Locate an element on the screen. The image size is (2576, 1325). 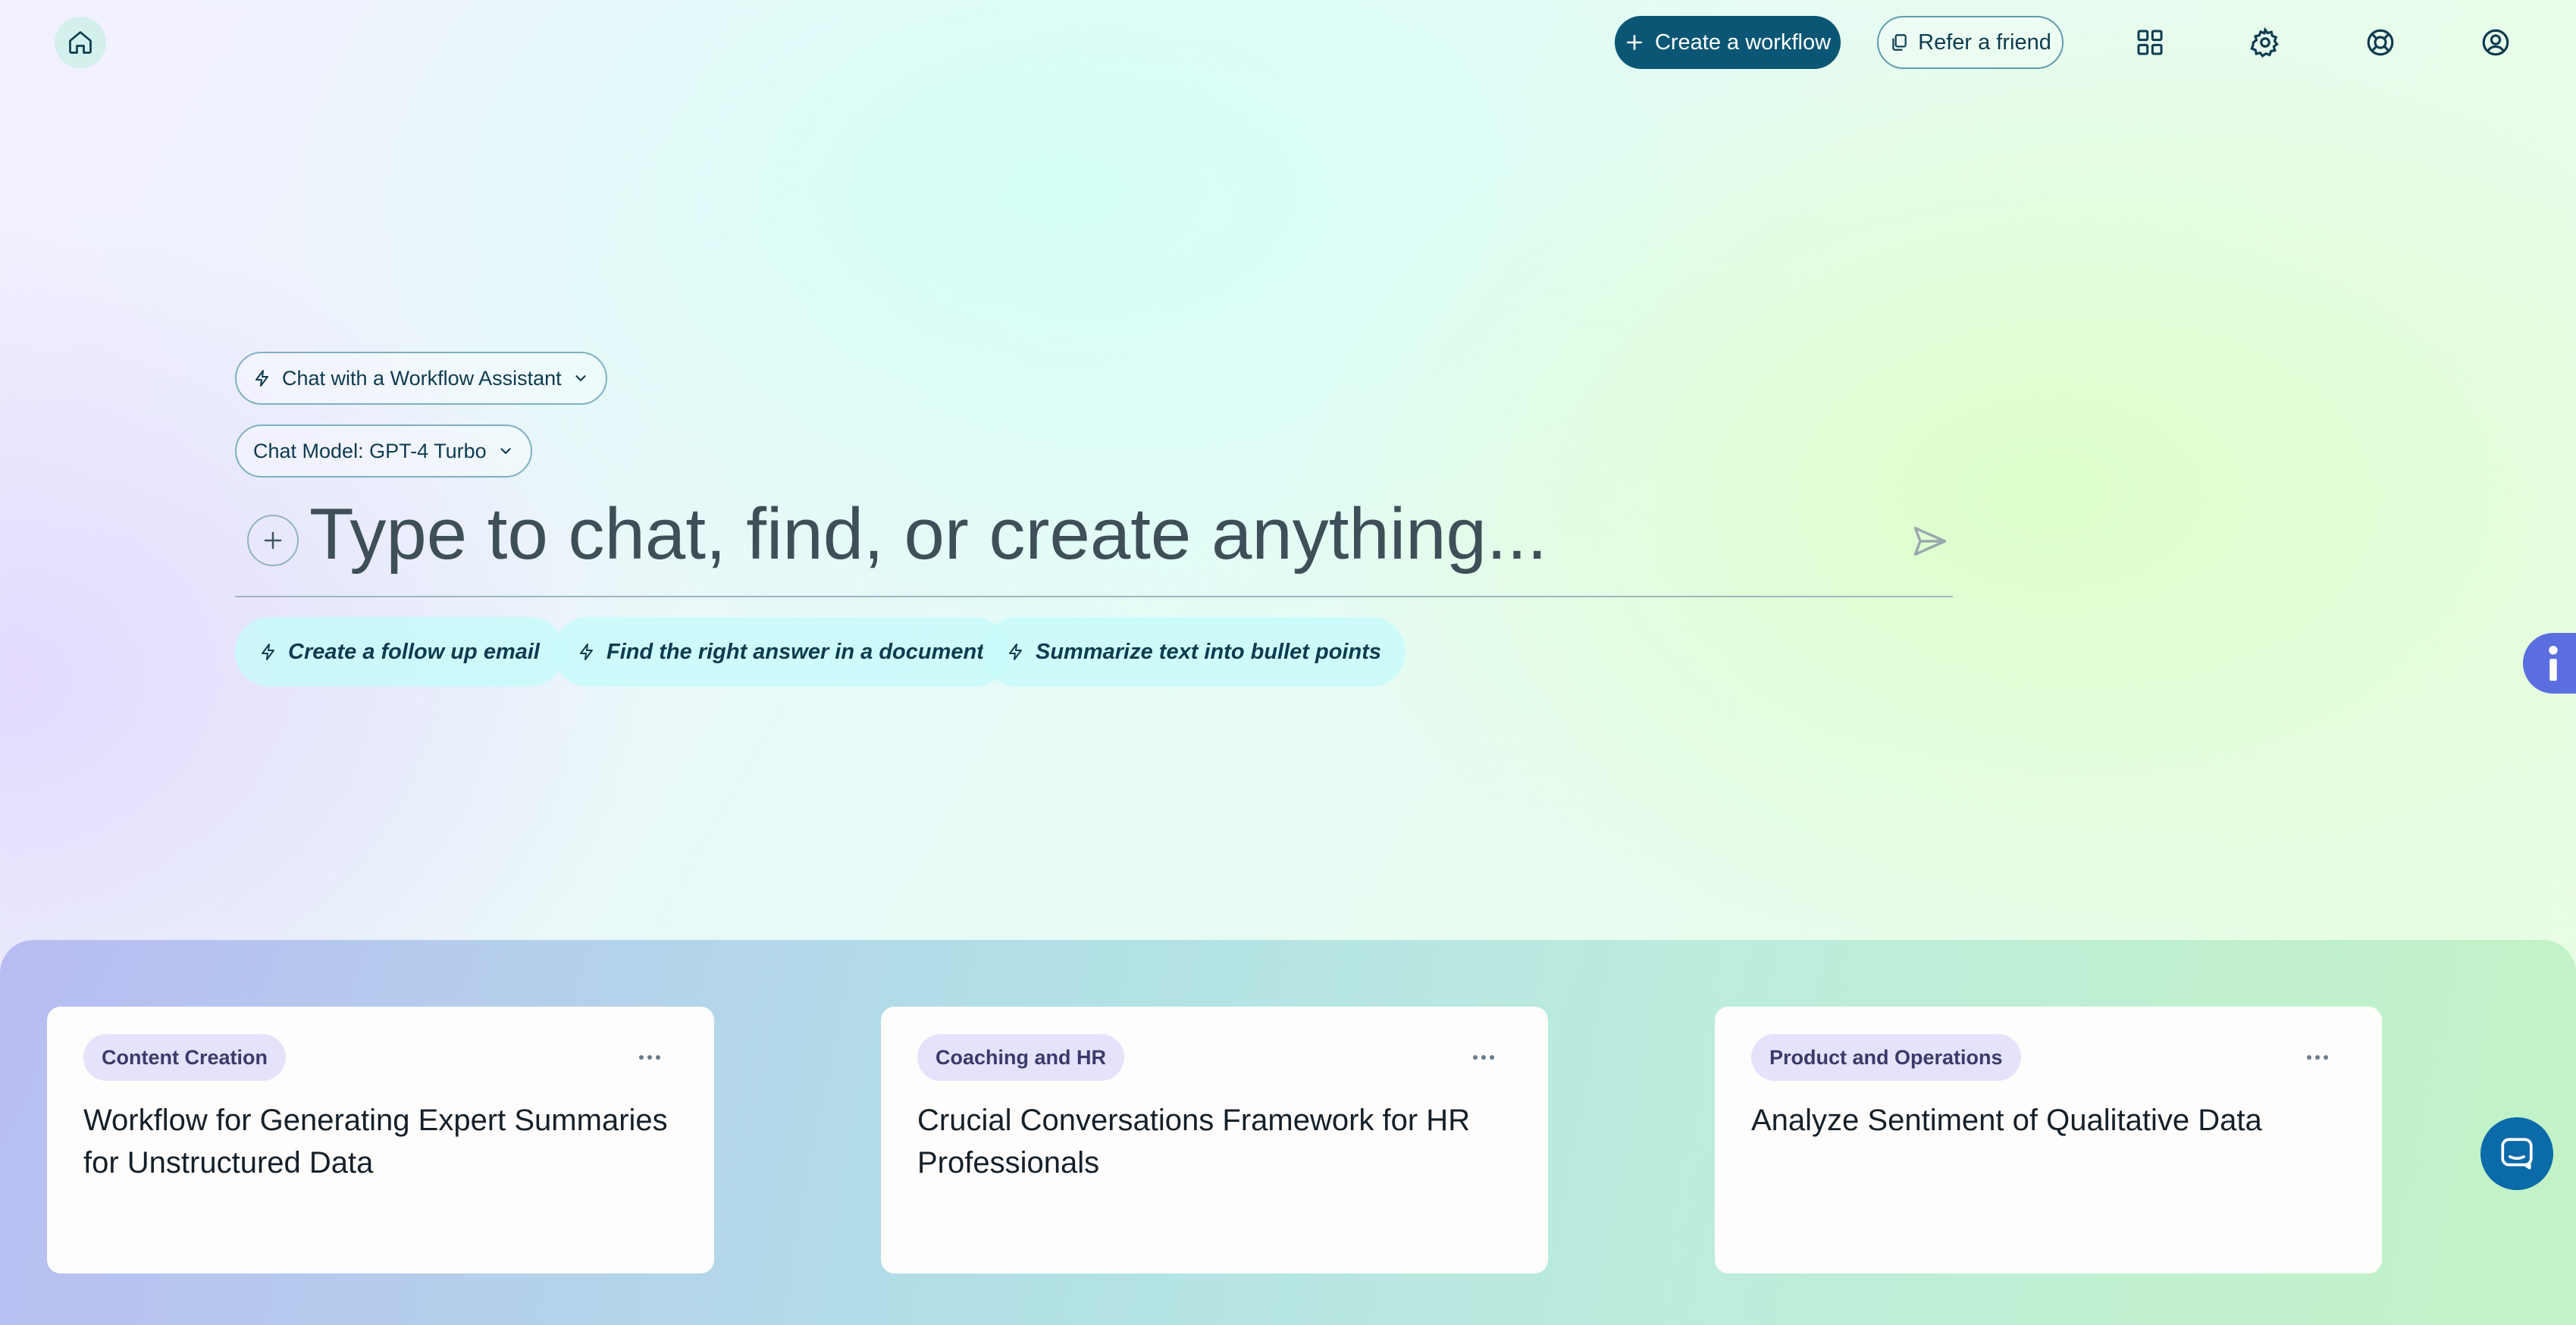
assistant-selector: Chat with a Workflow Assistant is located at coordinates (421, 378).